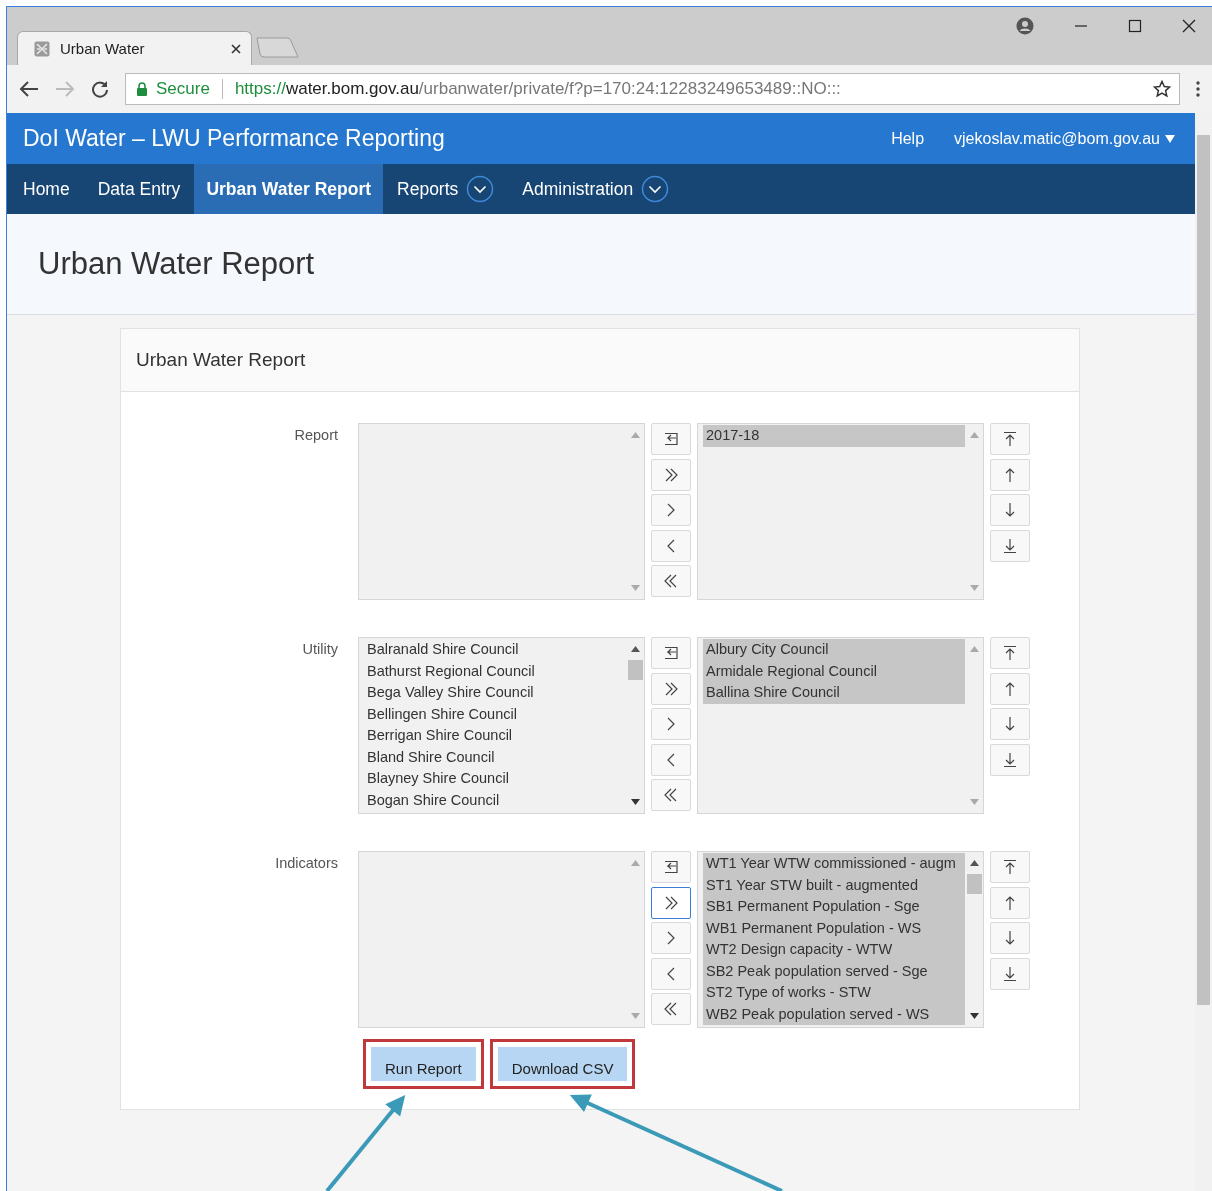 This screenshot has height=1191, width=1212. I want to click on tab-title: Urban Water, so click(103, 48).